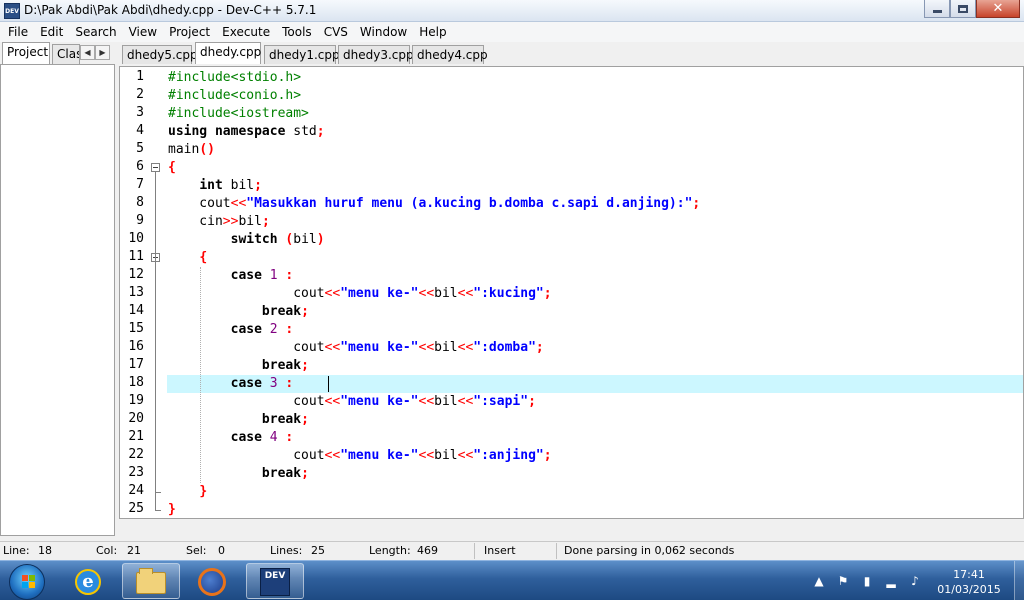 The image size is (1024, 600). What do you see at coordinates (450, 54) in the screenshot?
I see `file-tab-dhedy4: dhedy4.cpp` at bounding box center [450, 54].